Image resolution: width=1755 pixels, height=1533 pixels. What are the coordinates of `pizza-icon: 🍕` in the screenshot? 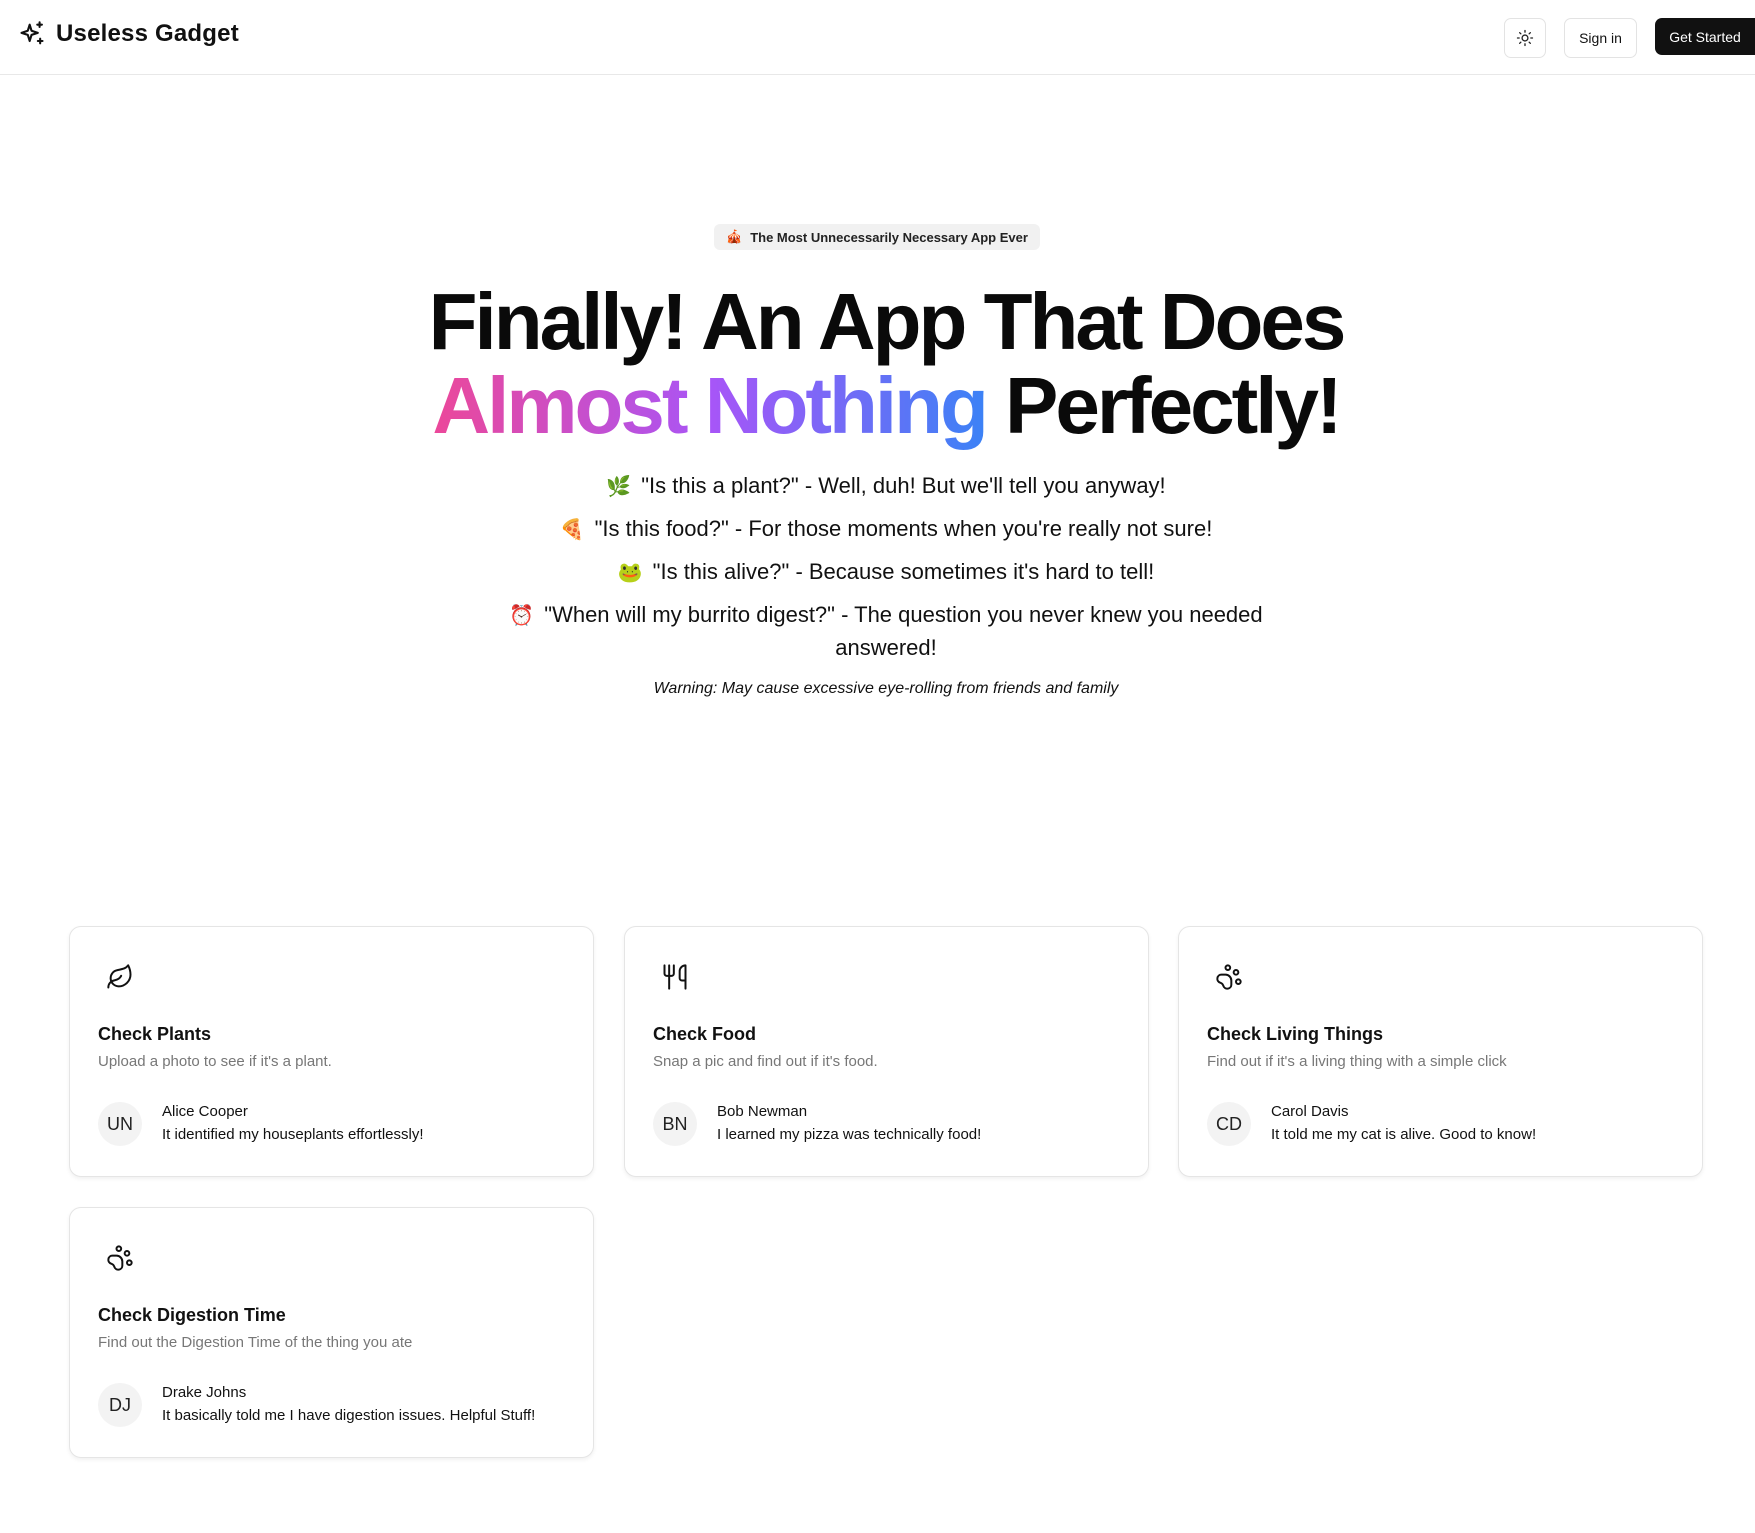 It's located at (572, 530).